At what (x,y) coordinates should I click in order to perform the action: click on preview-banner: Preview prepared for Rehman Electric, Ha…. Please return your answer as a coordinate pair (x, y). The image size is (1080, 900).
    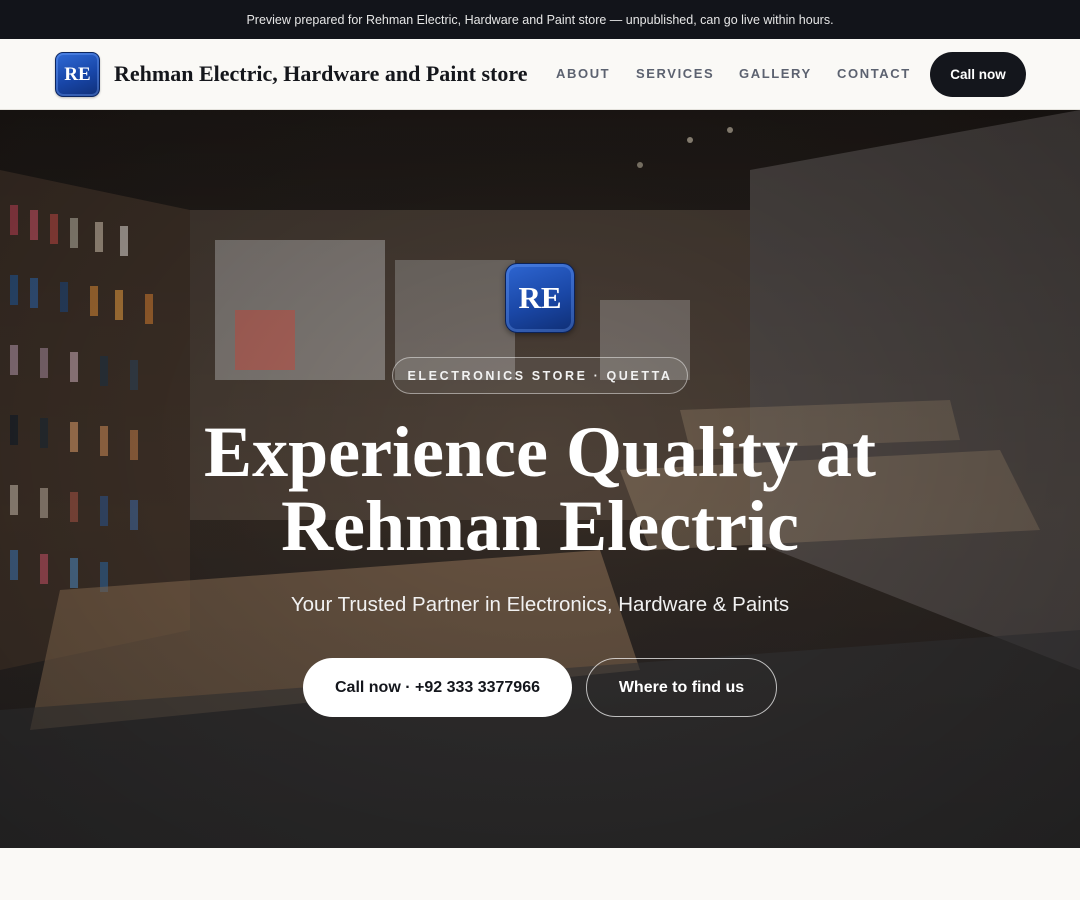
    Looking at the image, I should click on (540, 19).